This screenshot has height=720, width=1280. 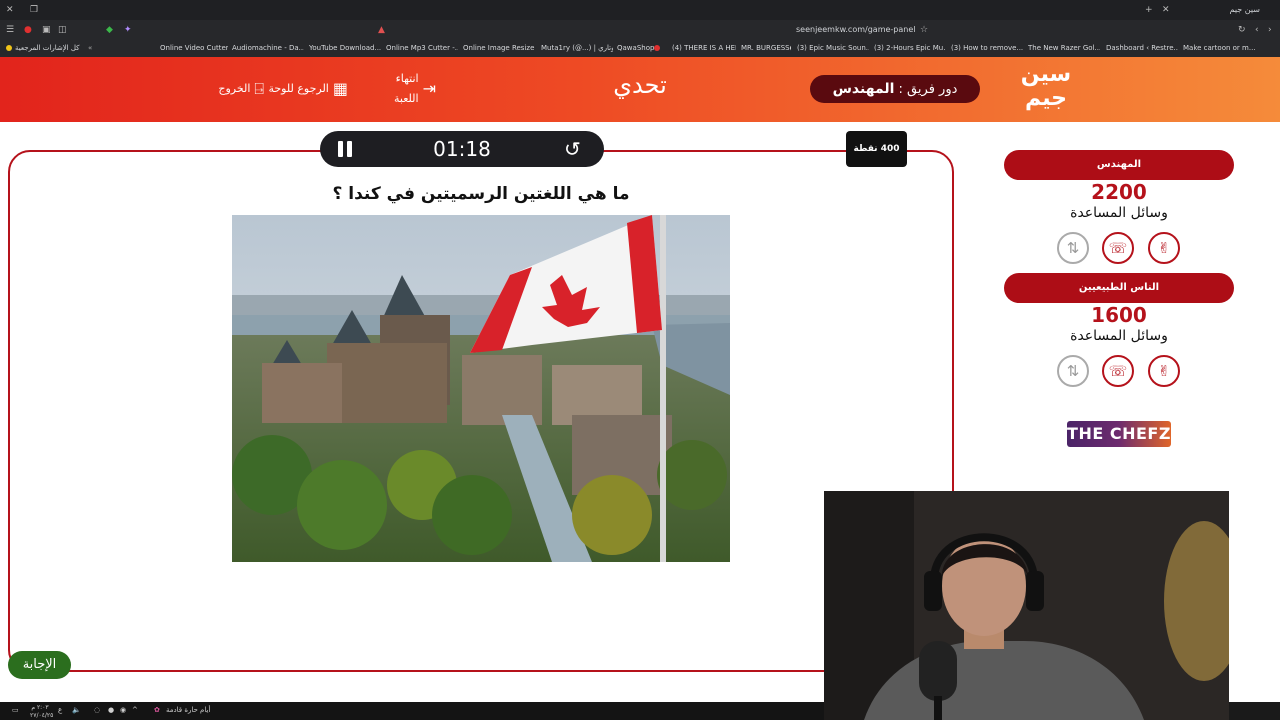 I want to click on browser-tab-title: سين جيم, so click(x=1220, y=10).